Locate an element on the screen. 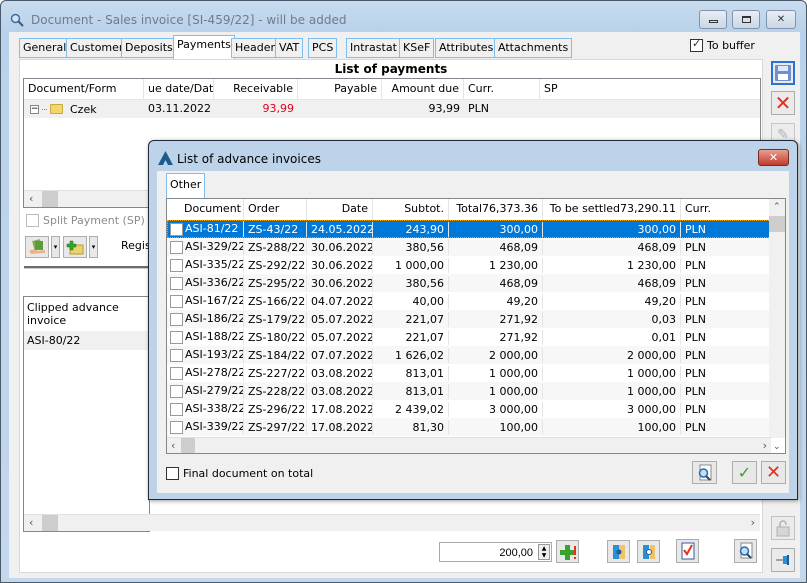 This screenshot has width=807, height=583. close-button: ✕ is located at coordinates (781, 19).